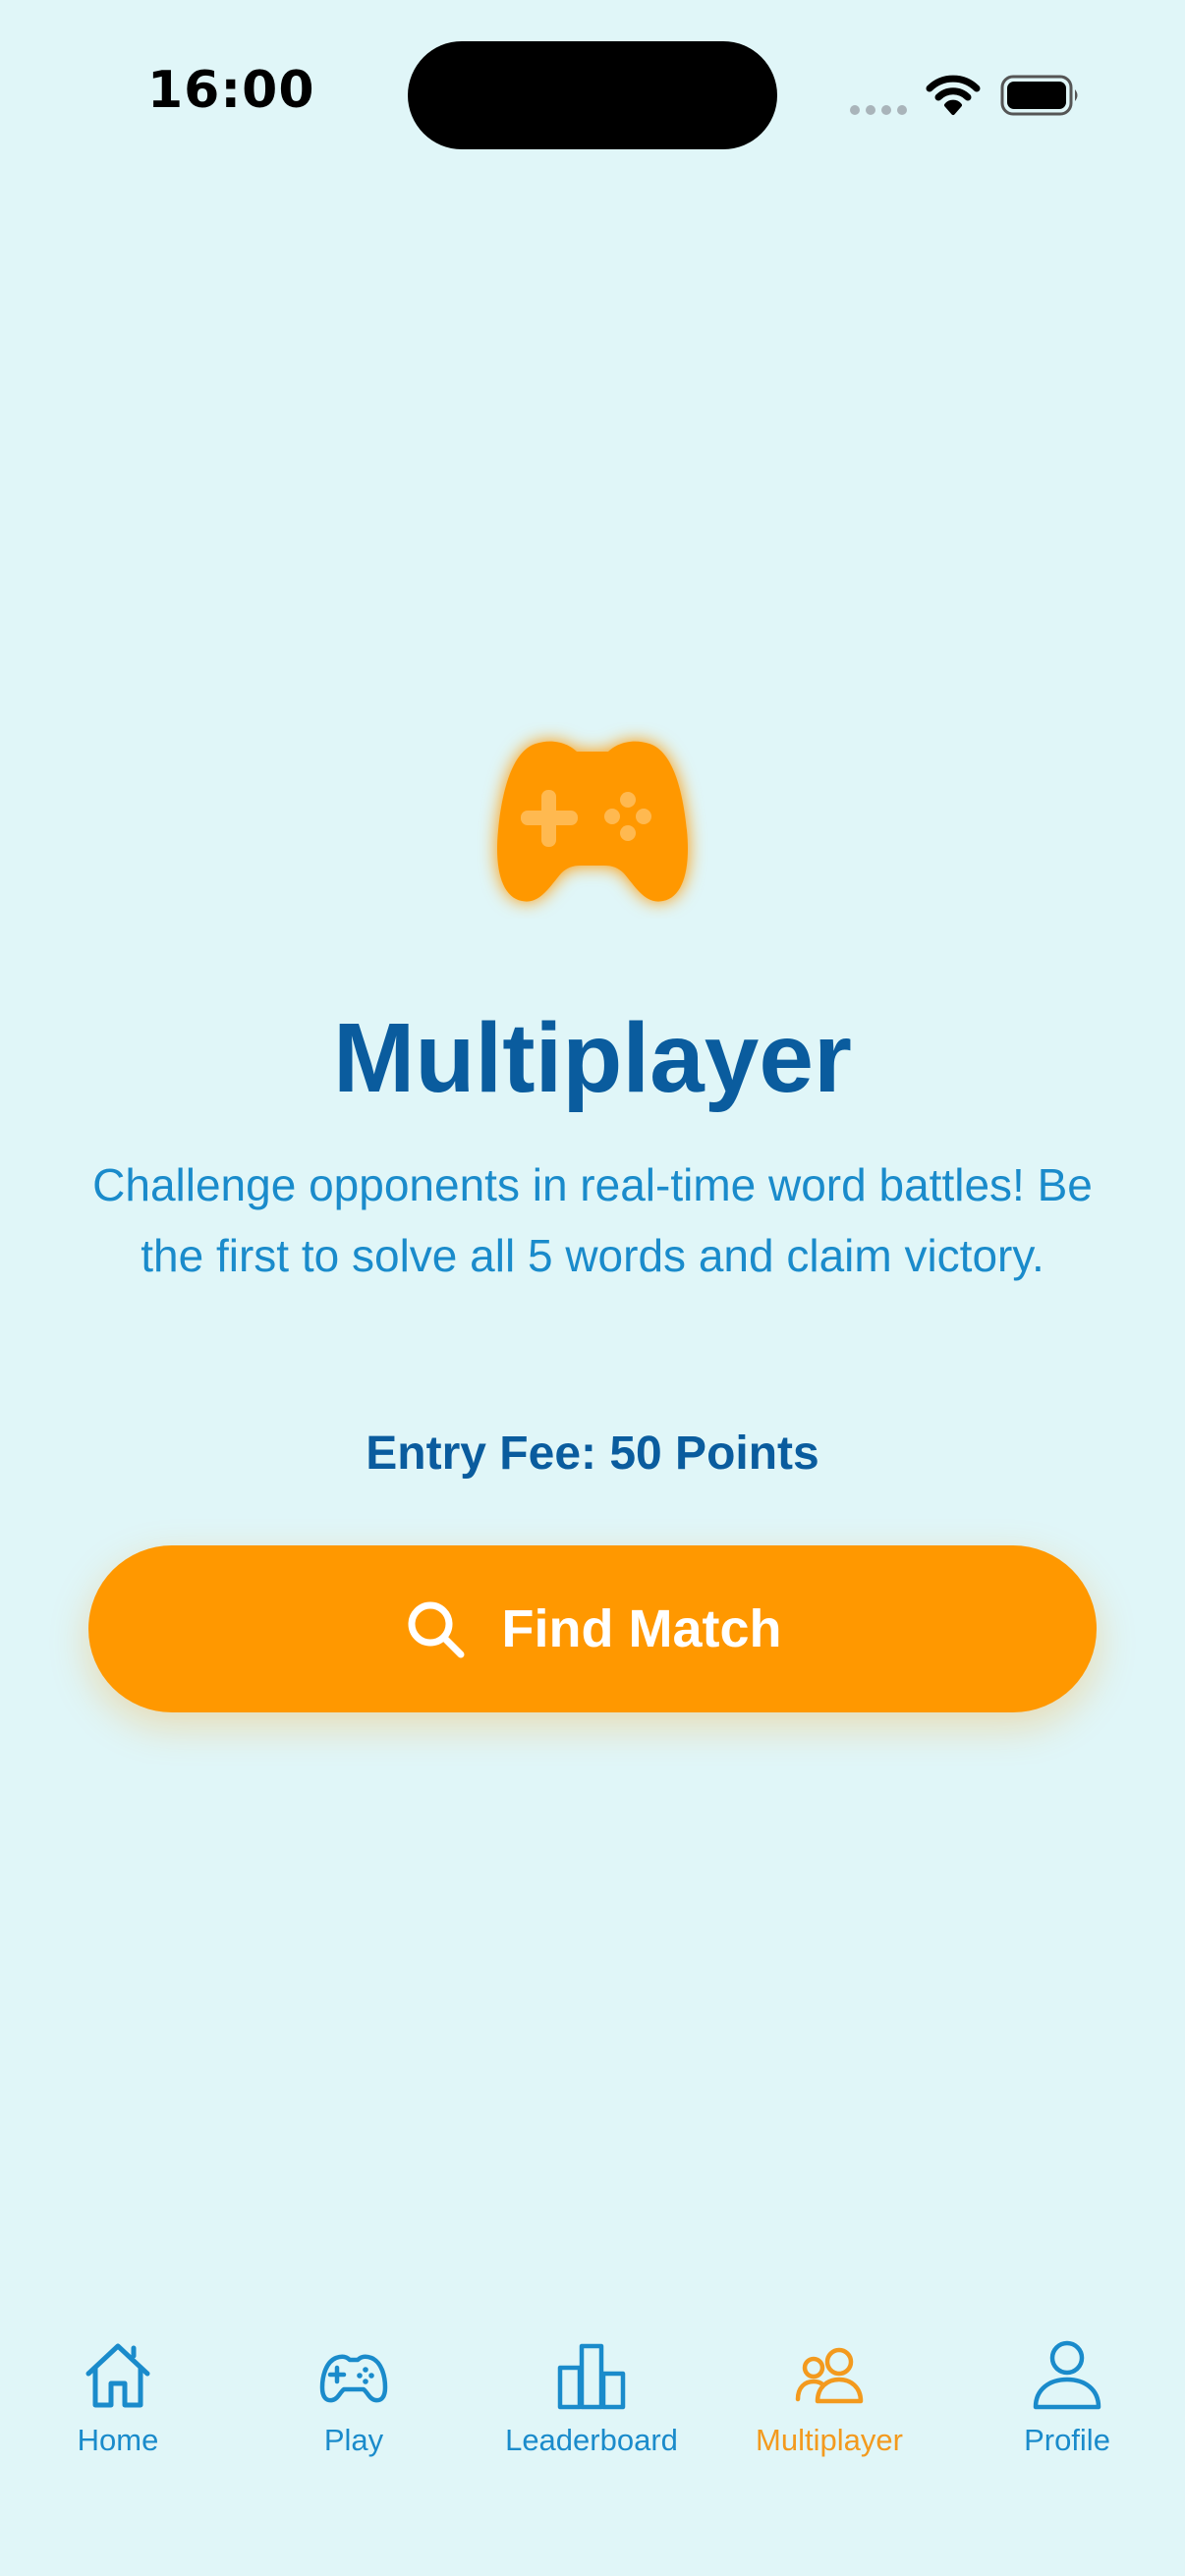  Describe the element at coordinates (829, 2412) in the screenshot. I see `tab-multiplayer: Multiplayer` at that location.